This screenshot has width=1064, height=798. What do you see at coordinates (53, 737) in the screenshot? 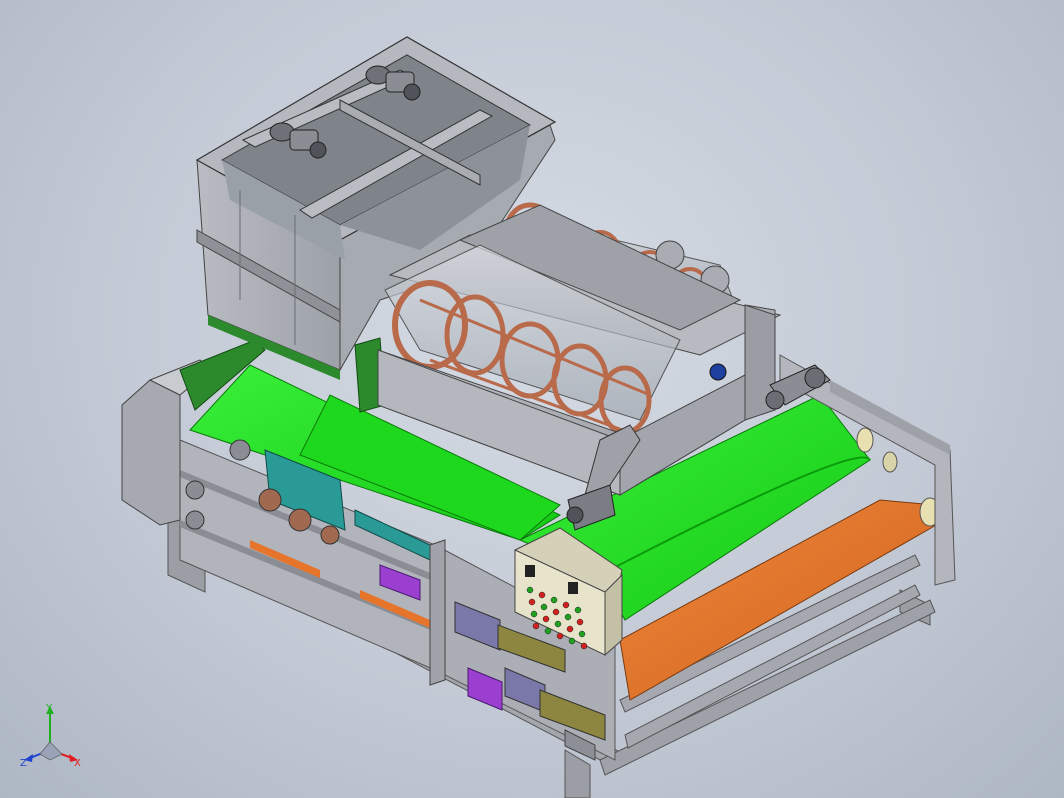
I see `view-orientation-triad: Y X Z` at bounding box center [53, 737].